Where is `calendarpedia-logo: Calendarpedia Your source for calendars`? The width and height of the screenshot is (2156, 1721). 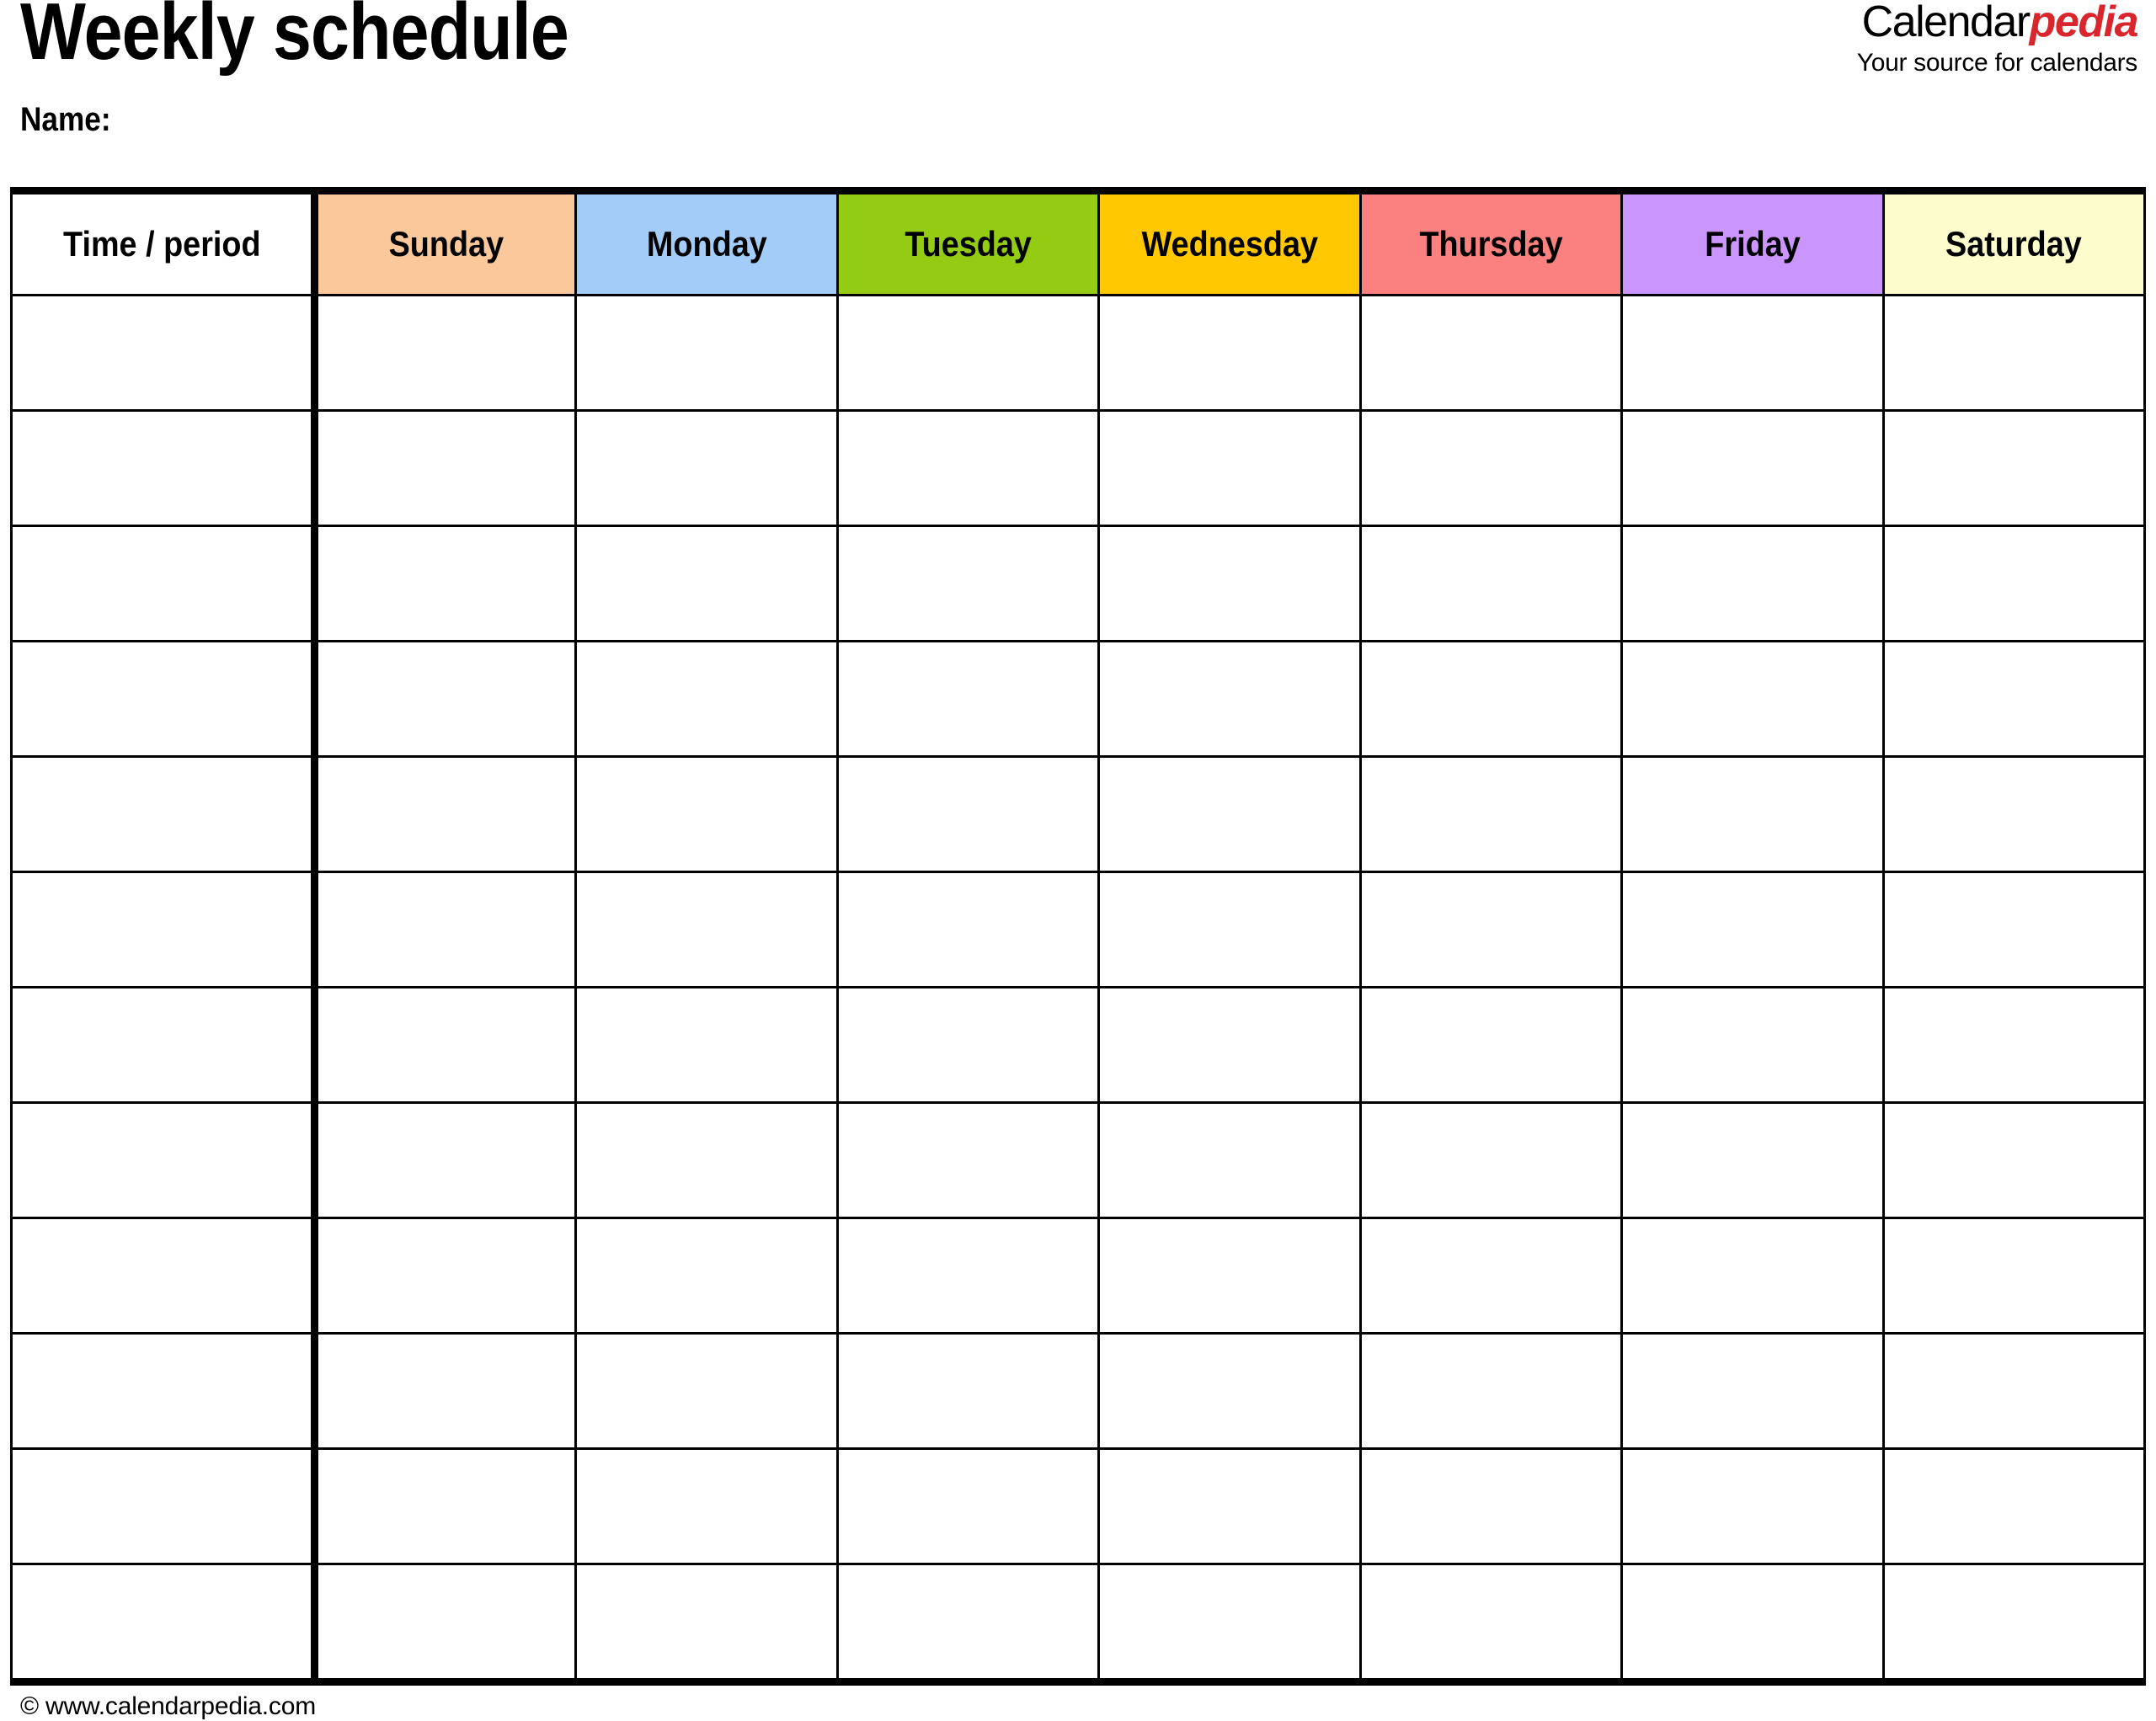
calendarpedia-logo: Calendarpedia Your source for calendars is located at coordinates (1998, 38).